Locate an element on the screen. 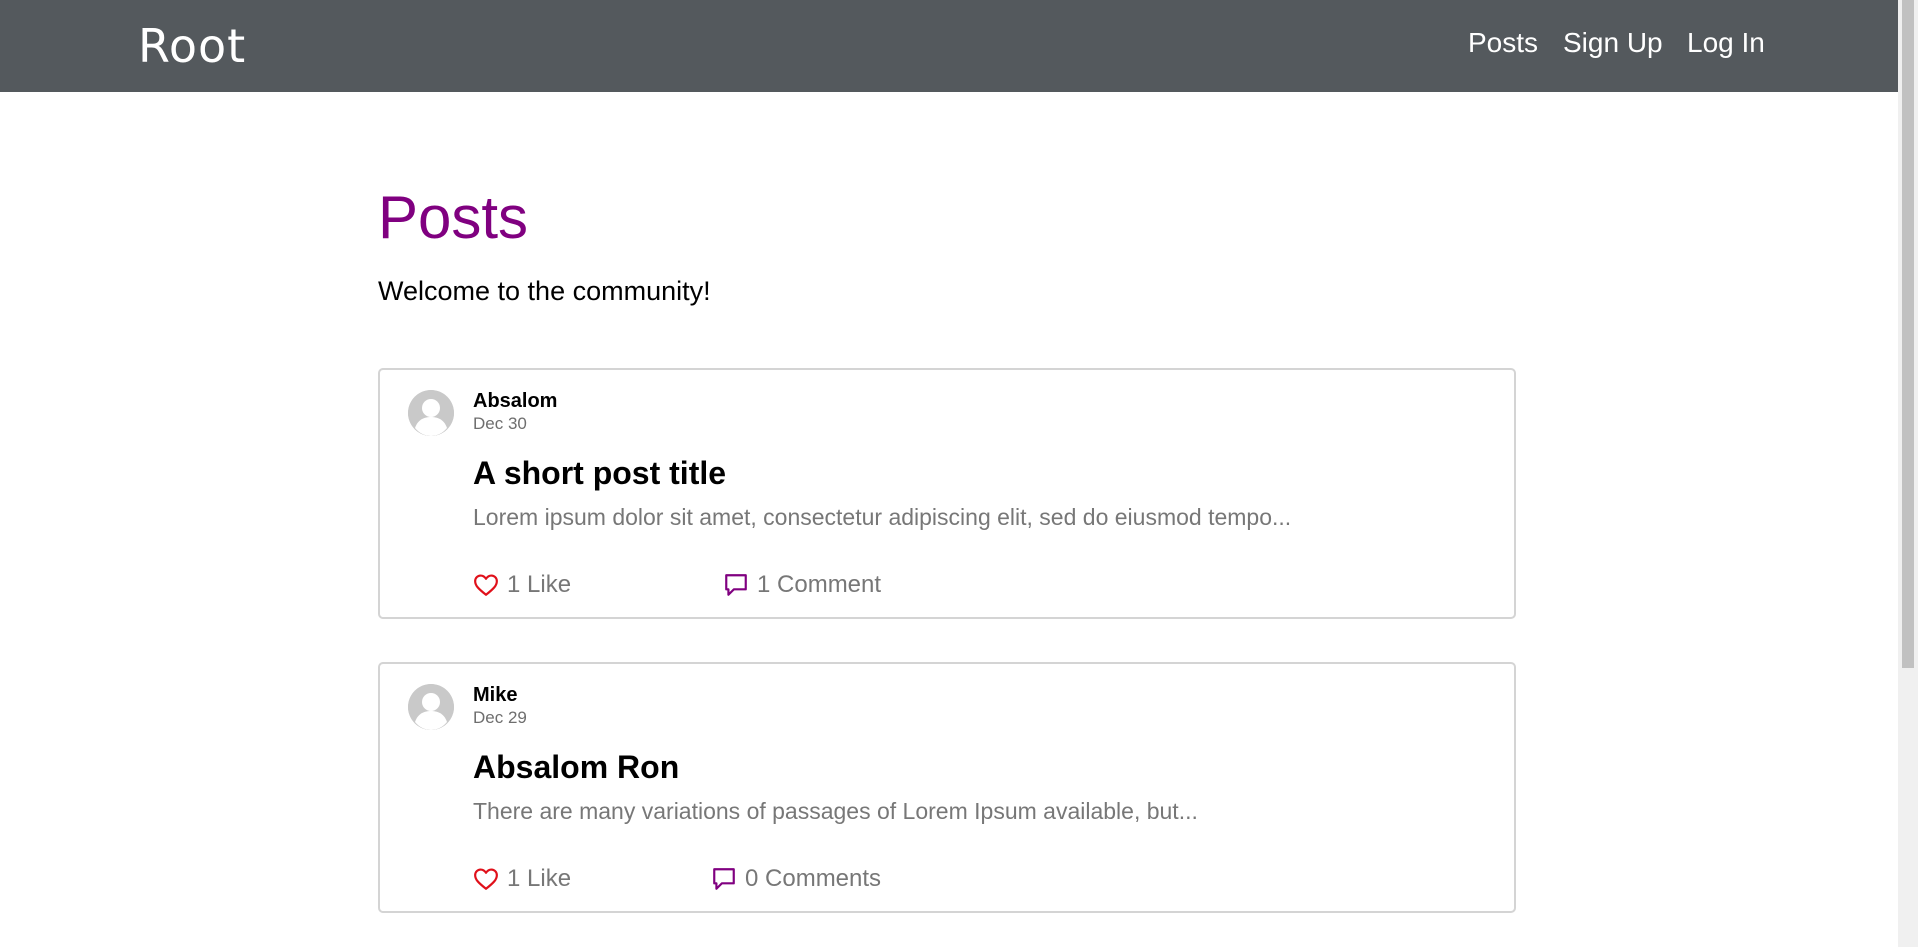 This screenshot has width=1918, height=947. post-title: Absalom Ron is located at coordinates (576, 767).